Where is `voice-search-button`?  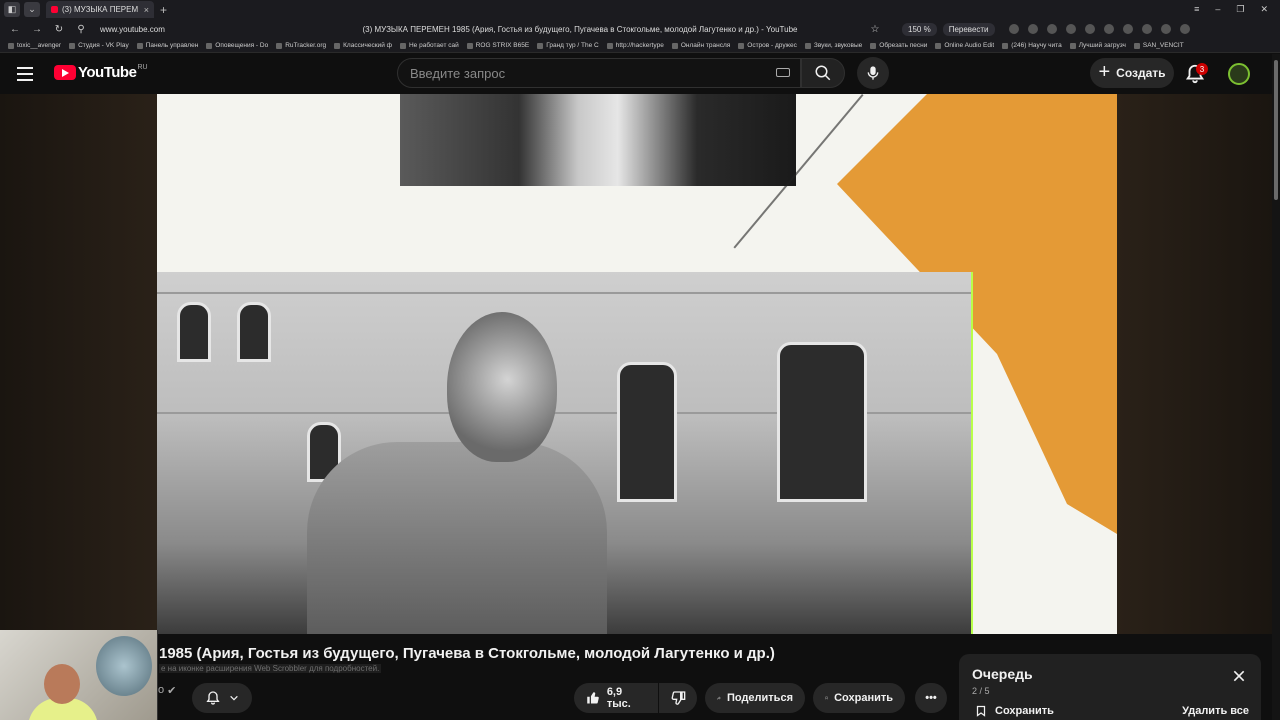
voice-search-button is located at coordinates (873, 73).